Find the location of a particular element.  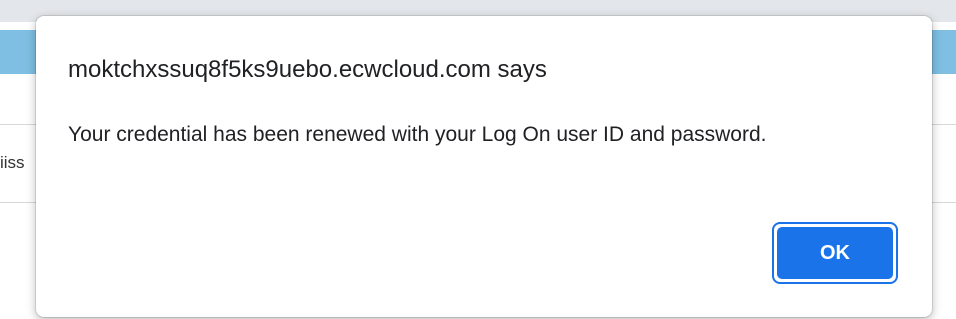

ok-button: OK is located at coordinates (835, 253).